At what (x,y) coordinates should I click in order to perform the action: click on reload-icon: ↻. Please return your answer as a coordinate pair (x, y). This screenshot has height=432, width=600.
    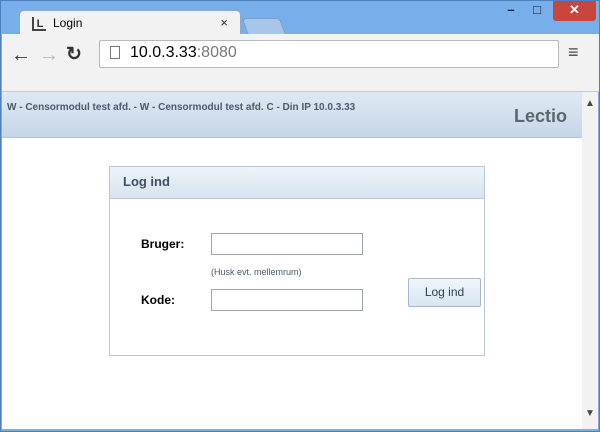
    Looking at the image, I should click on (74, 55).